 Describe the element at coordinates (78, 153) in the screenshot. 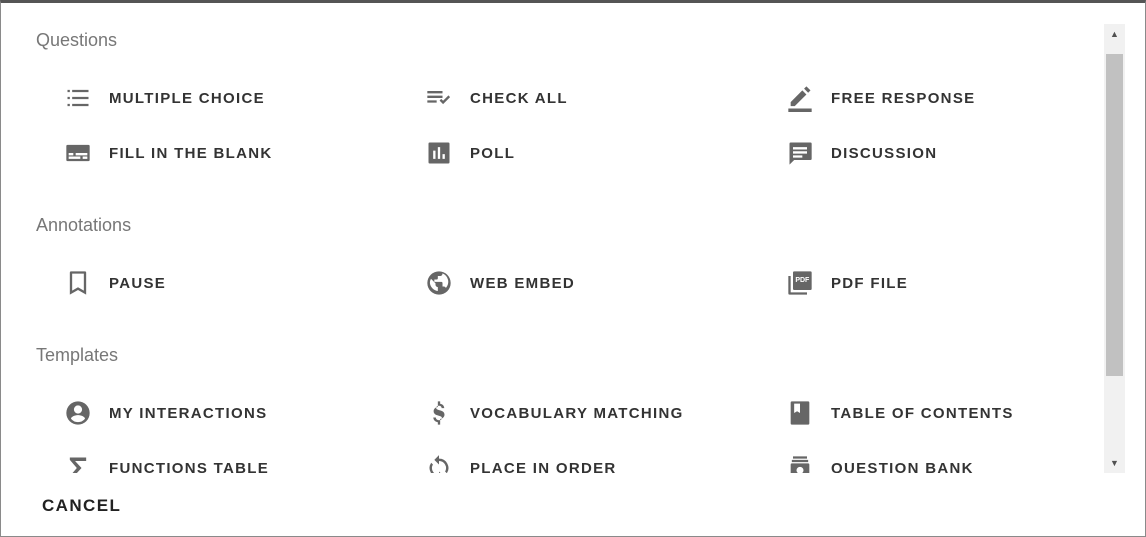

I see `subtitles-icon` at that location.